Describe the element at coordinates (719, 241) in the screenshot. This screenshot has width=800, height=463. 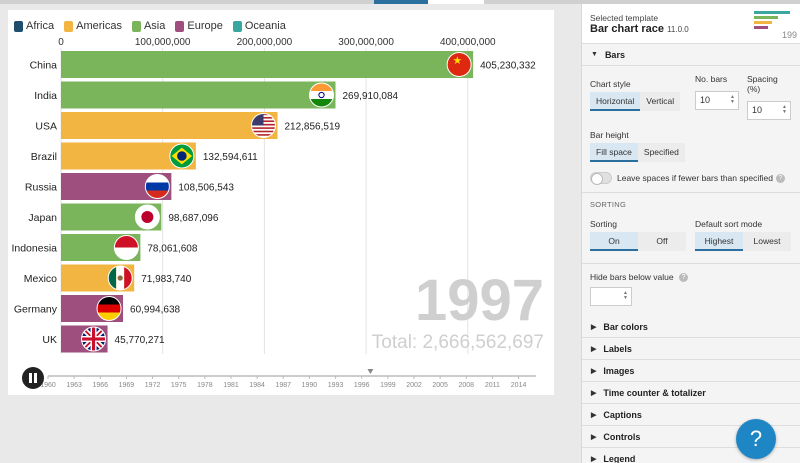
I see `sort-highest: Highest` at that location.